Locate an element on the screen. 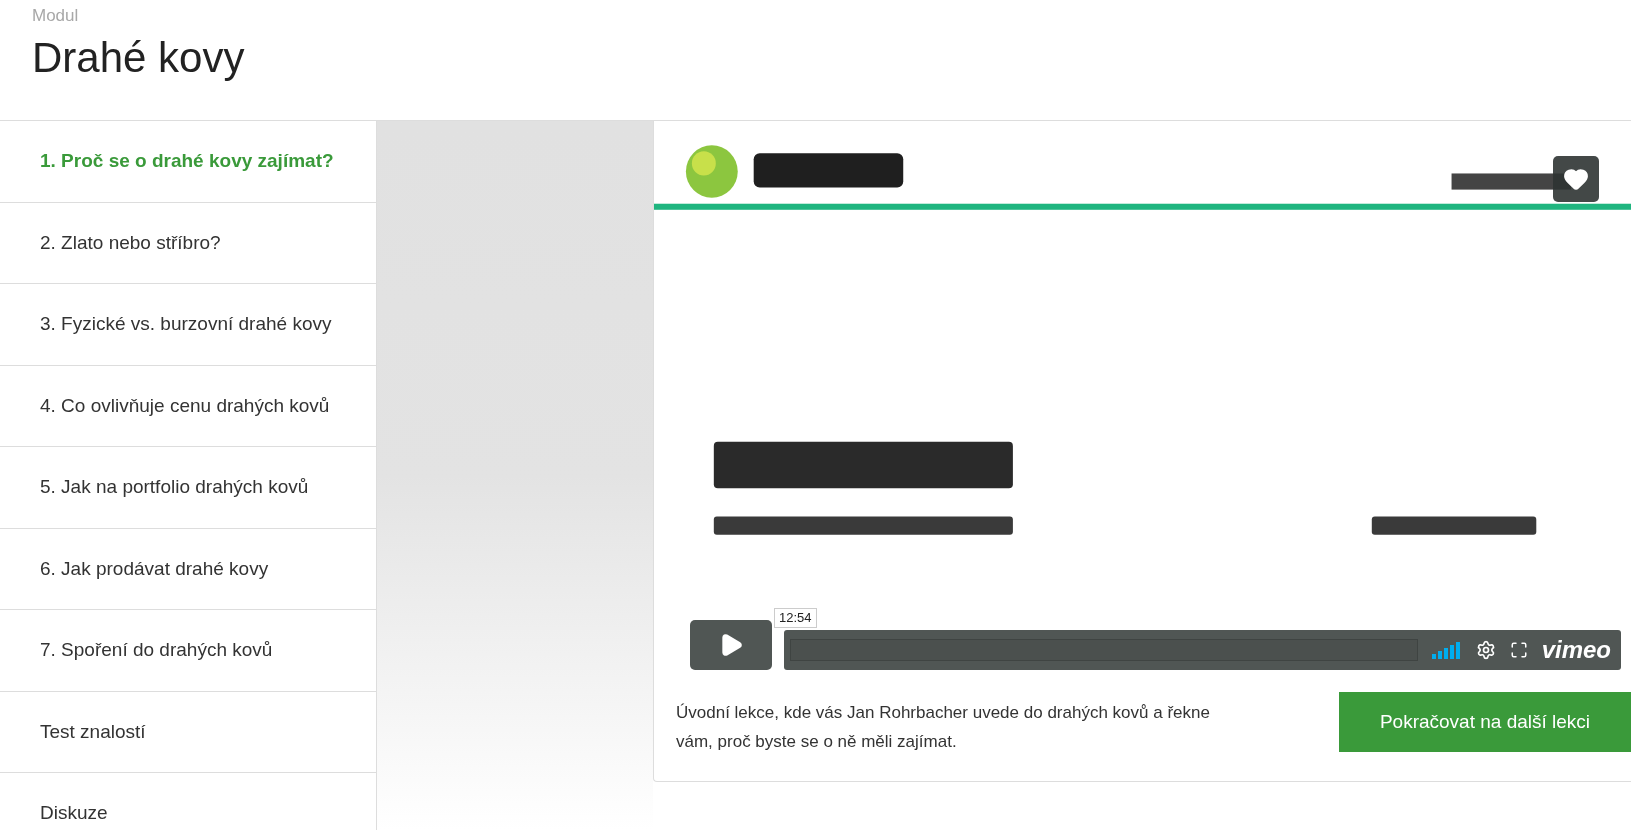 The image size is (1631, 830). lesson-description: Úvodní lekce, kde vás Jan Rohrbacher uvede do drahých kovů a řekne vám, proč byste se o ně měli zajímat. is located at coordinates (943, 727).